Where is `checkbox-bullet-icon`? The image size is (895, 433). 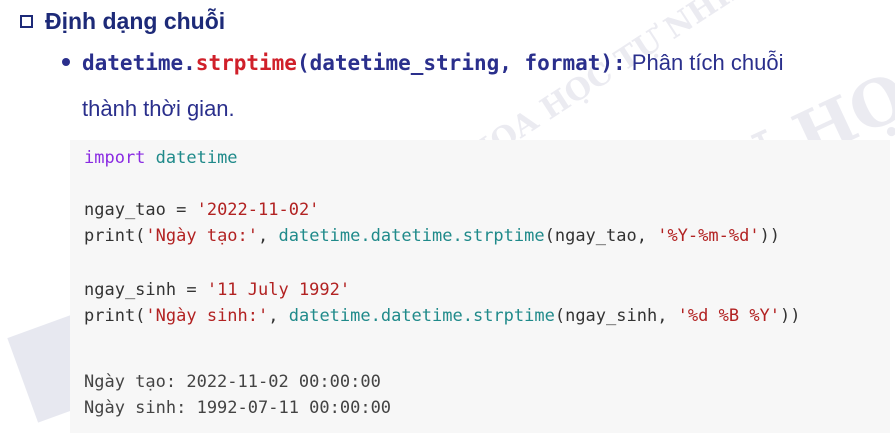
checkbox-bullet-icon is located at coordinates (26, 21).